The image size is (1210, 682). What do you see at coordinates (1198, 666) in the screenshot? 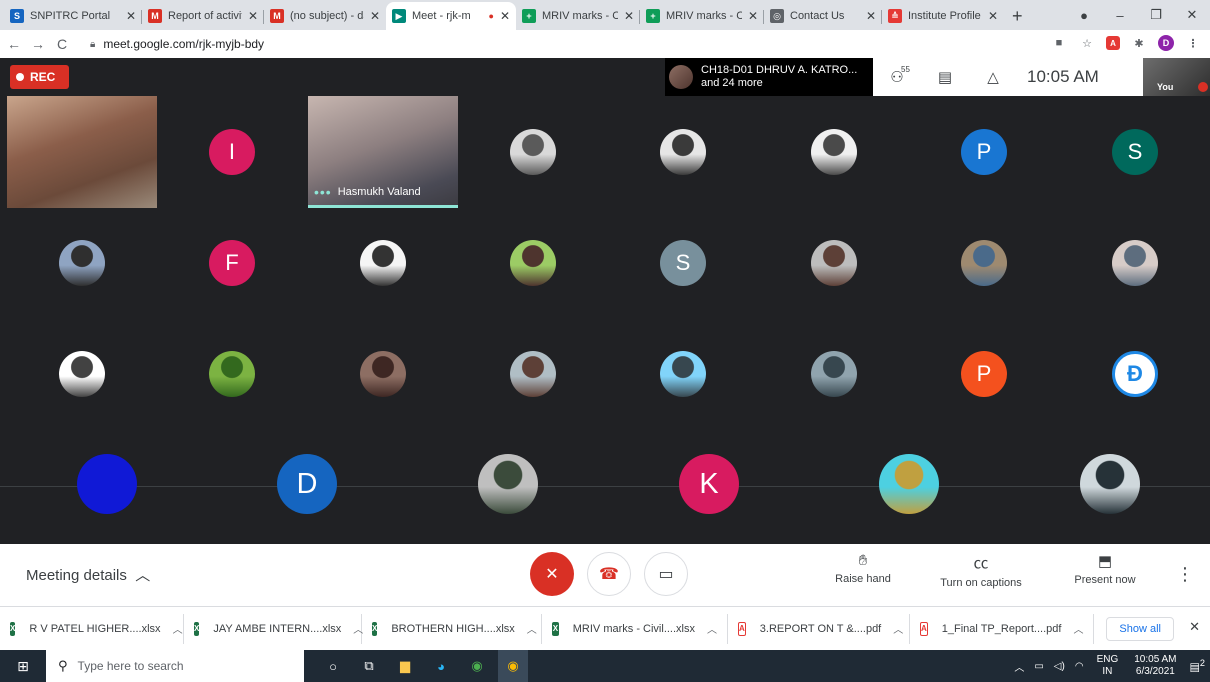
I see `notification-center-icon: ▤2` at bounding box center [1198, 666].